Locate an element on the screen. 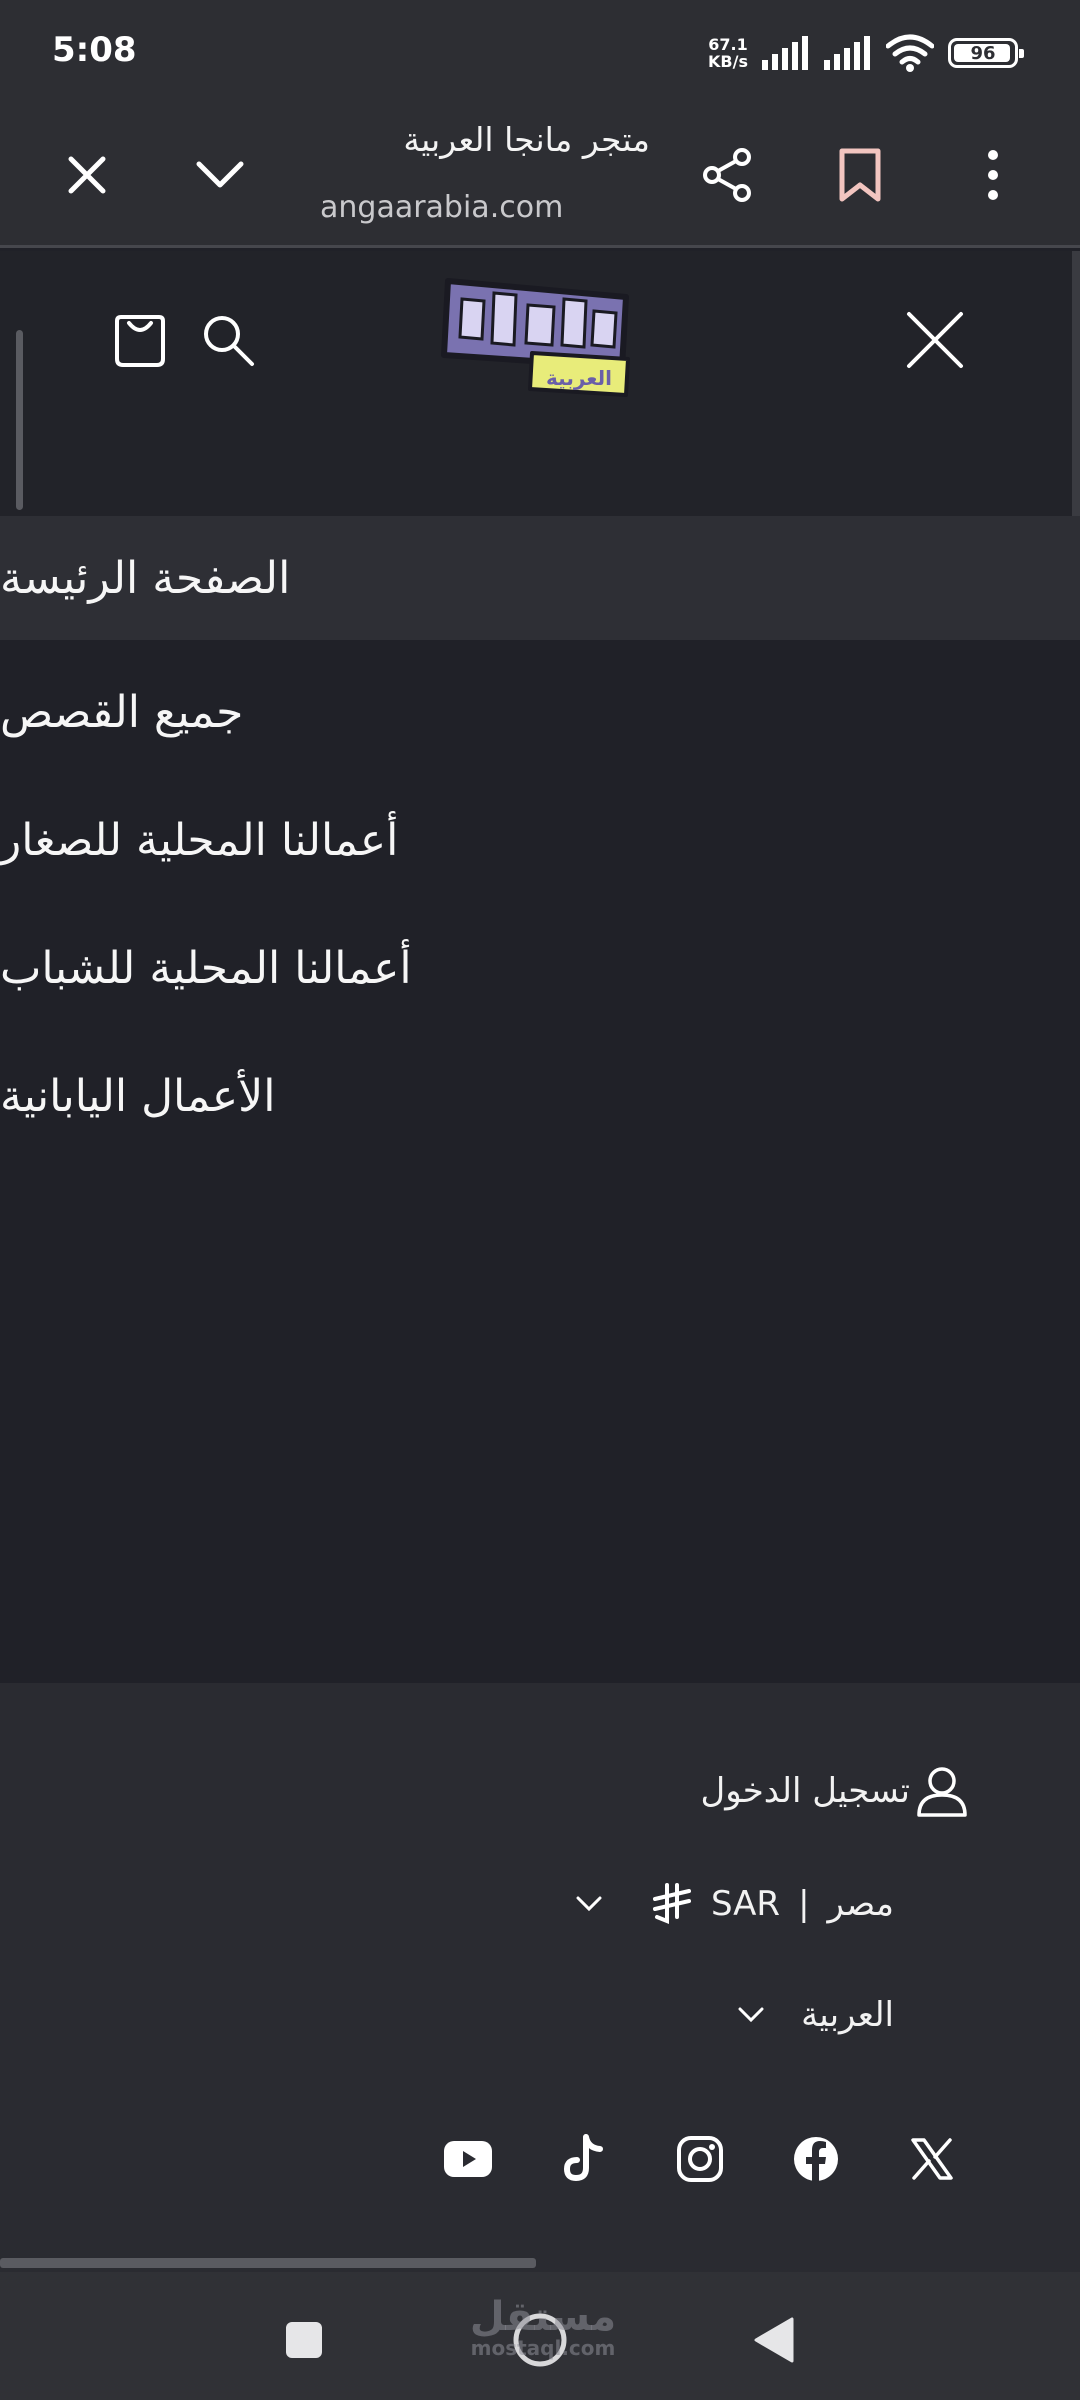 Image resolution: width=1080 pixels, height=2400 pixels. menu-item-local-youth: أعمالنا المحلية للشباب is located at coordinates (540, 968).